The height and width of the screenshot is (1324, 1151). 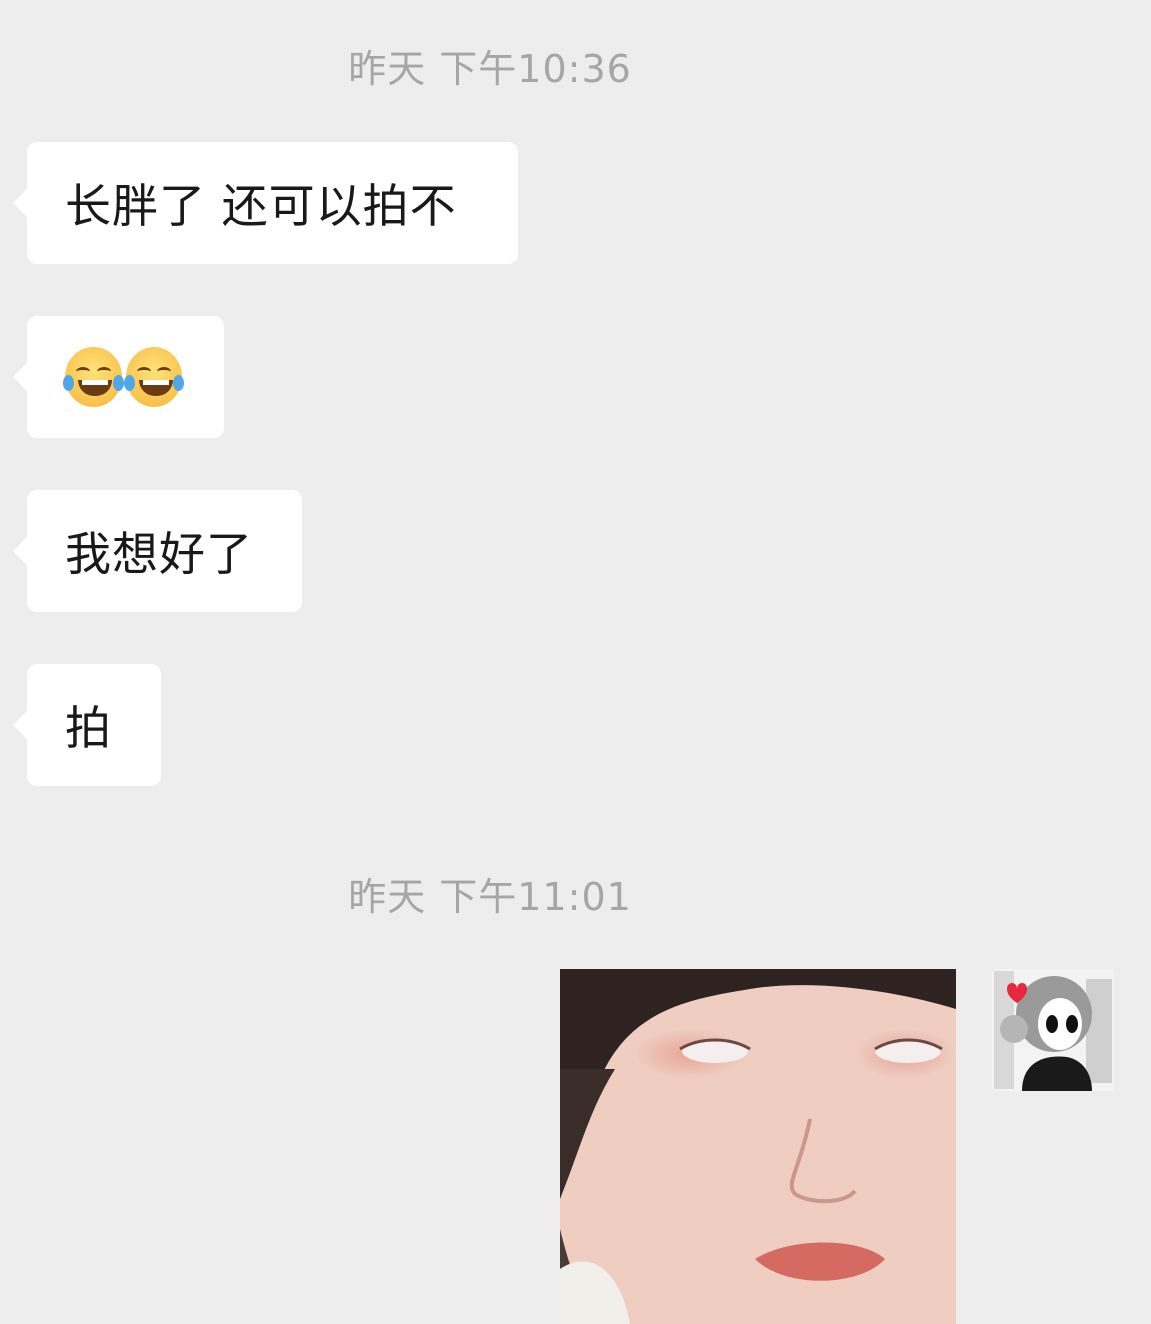 I want to click on message-bubble-1: 长胖了 还可以拍不, so click(x=265, y=203).